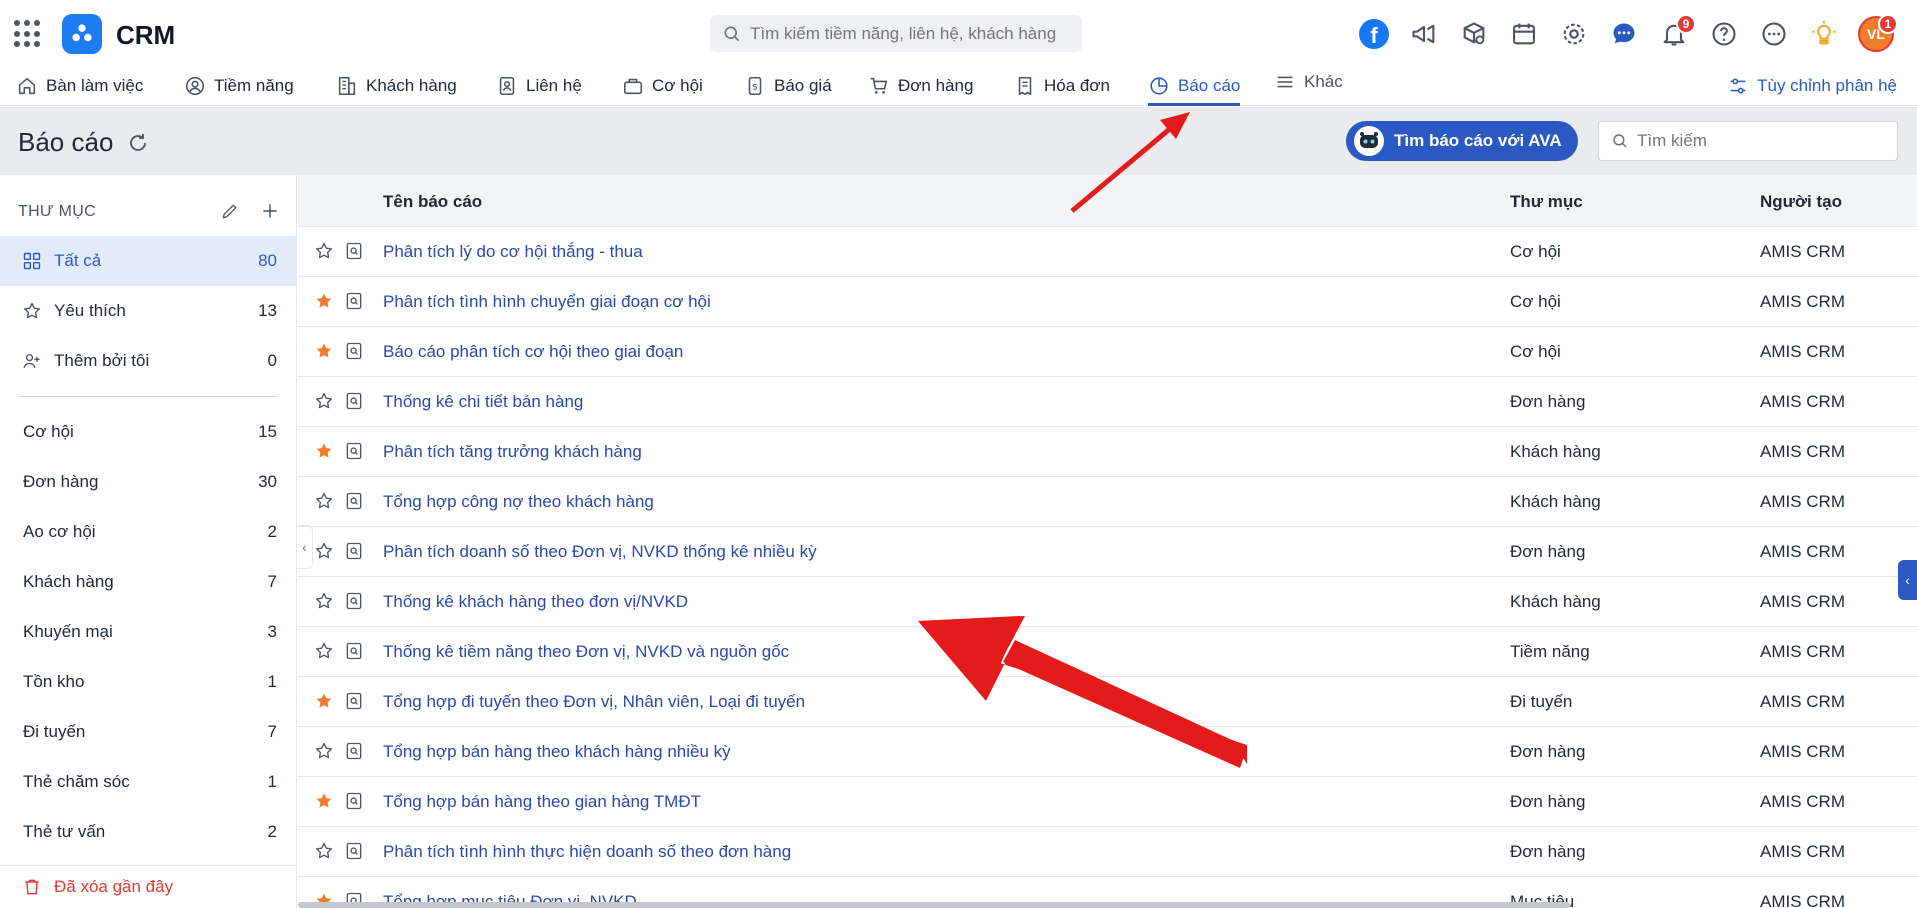 This screenshot has width=1917, height=908. What do you see at coordinates (910, 33) in the screenshot?
I see `global-search-input` at bounding box center [910, 33].